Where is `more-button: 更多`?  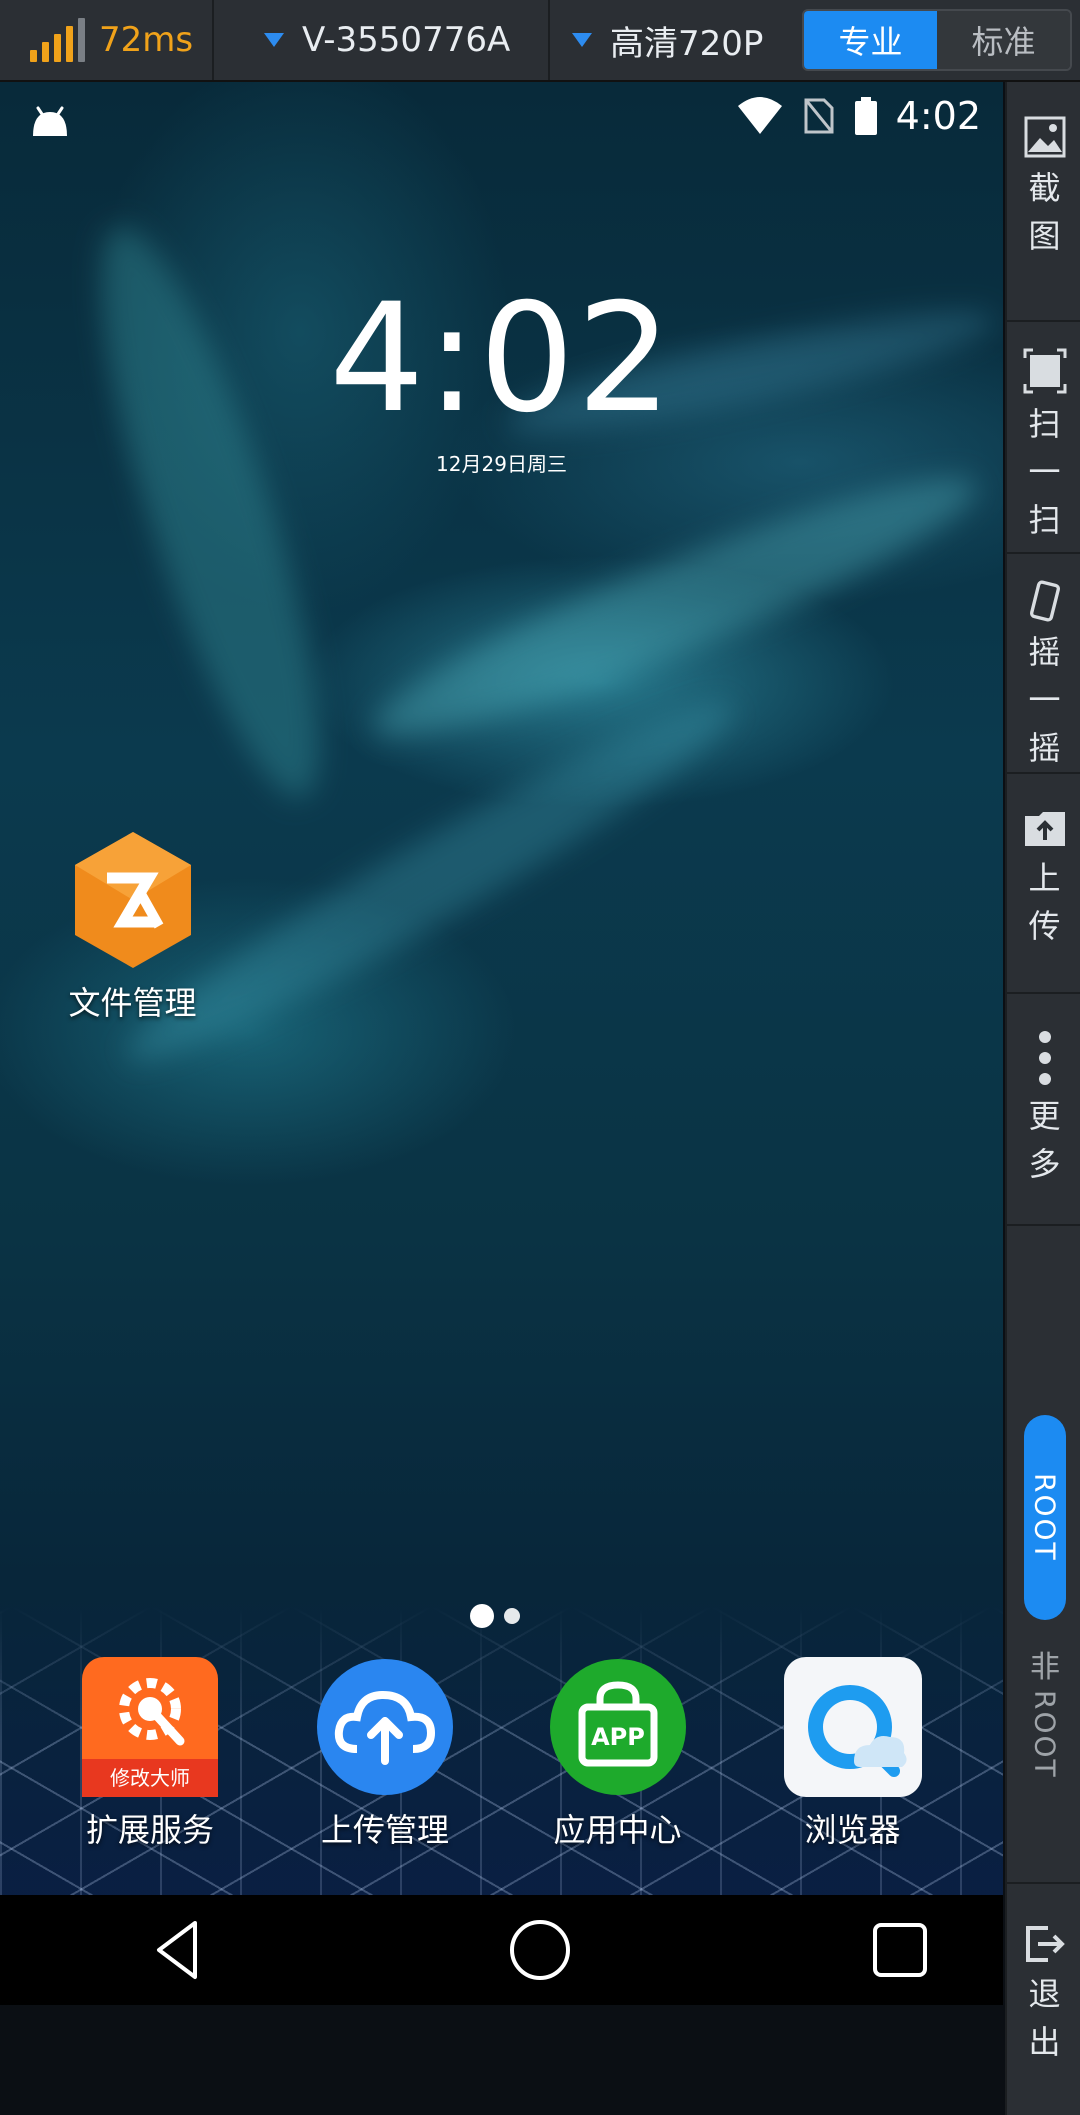
more-button: 更多 is located at coordinates (1043, 1110).